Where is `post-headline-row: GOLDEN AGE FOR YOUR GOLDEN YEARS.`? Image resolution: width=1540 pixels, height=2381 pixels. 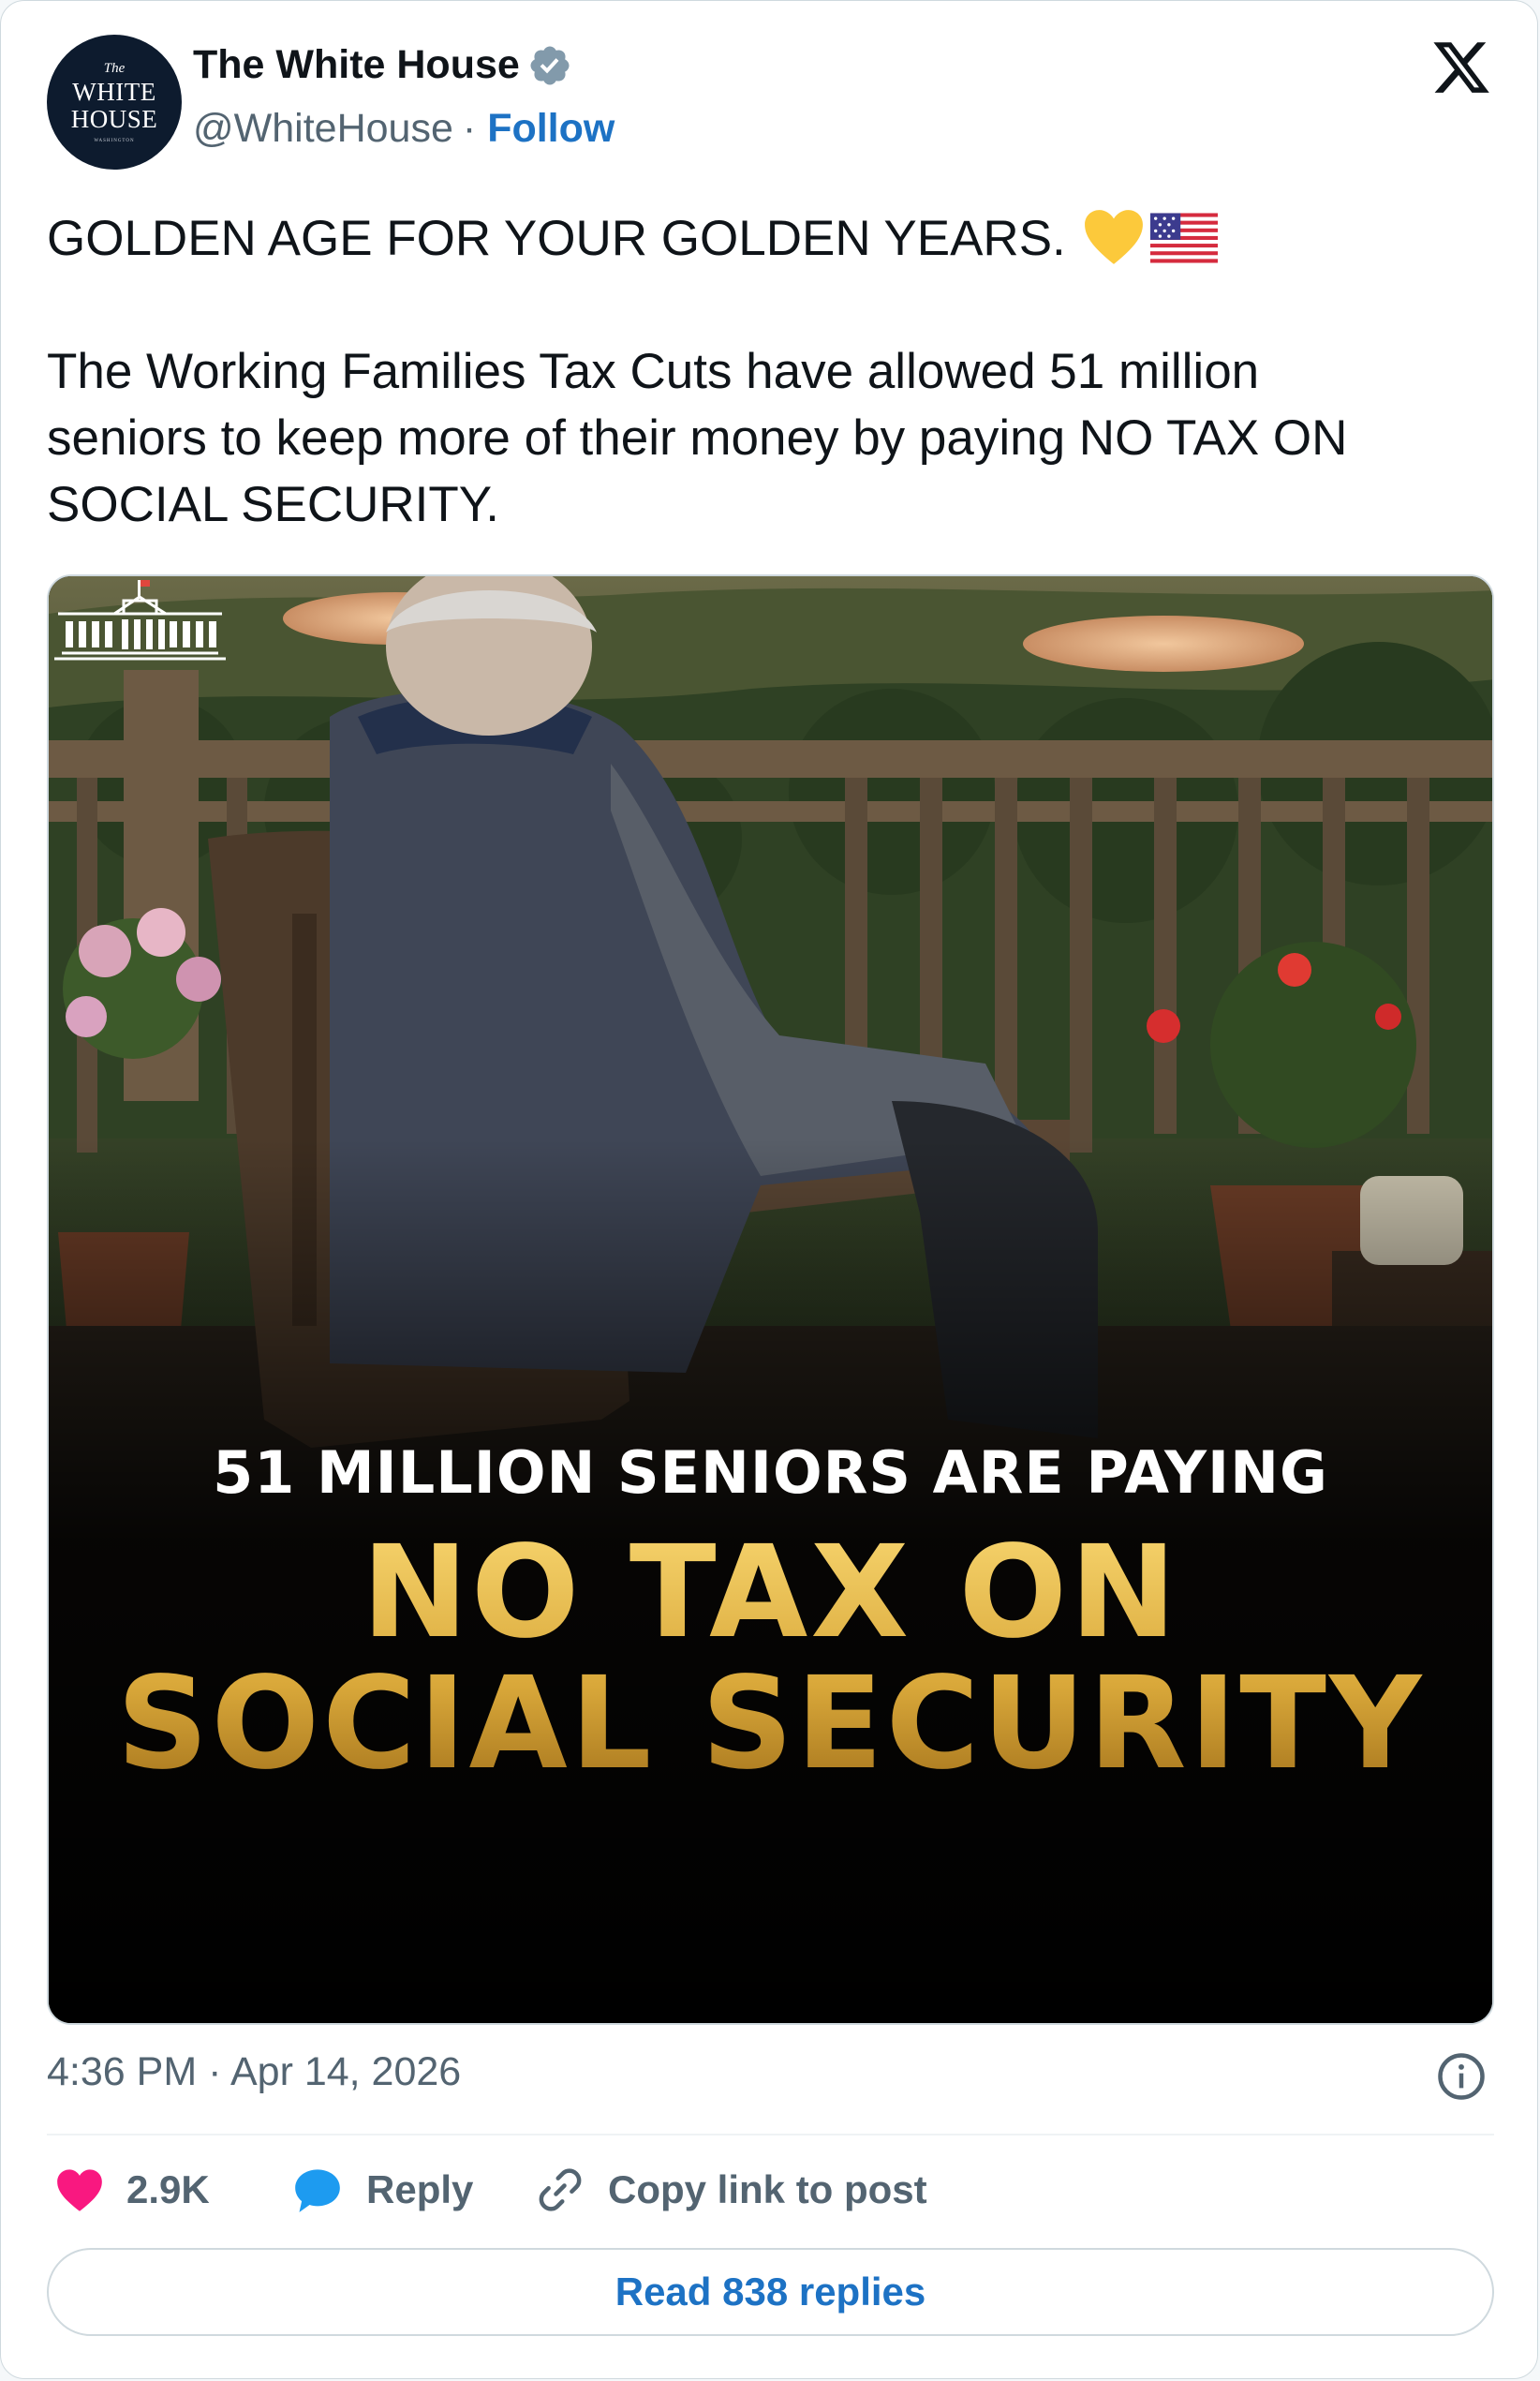
post-headline-row: GOLDEN AGE FOR YOUR GOLDEN YEARS. is located at coordinates (632, 238).